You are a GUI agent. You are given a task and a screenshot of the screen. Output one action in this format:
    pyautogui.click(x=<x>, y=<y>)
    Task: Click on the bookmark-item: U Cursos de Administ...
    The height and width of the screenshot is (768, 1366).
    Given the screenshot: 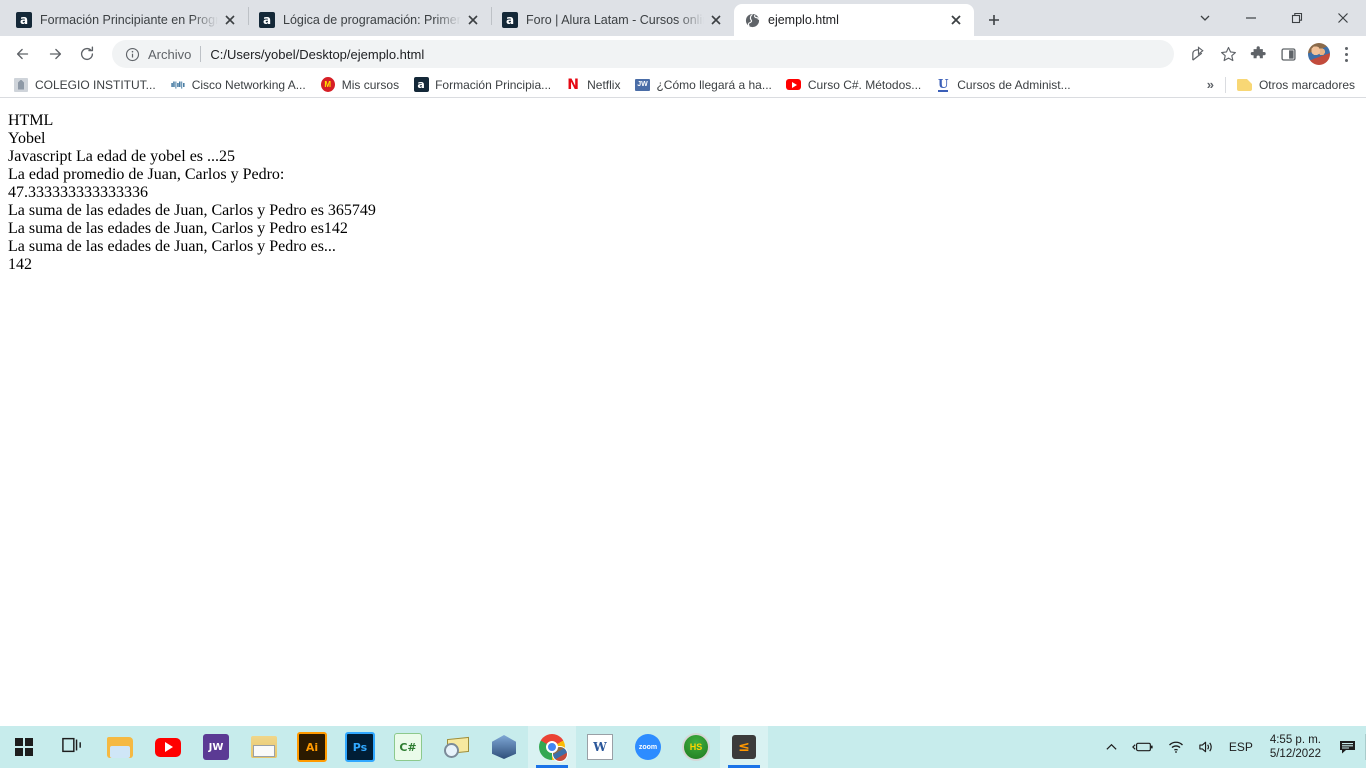 What is the action you would take?
    pyautogui.click(x=1002, y=85)
    